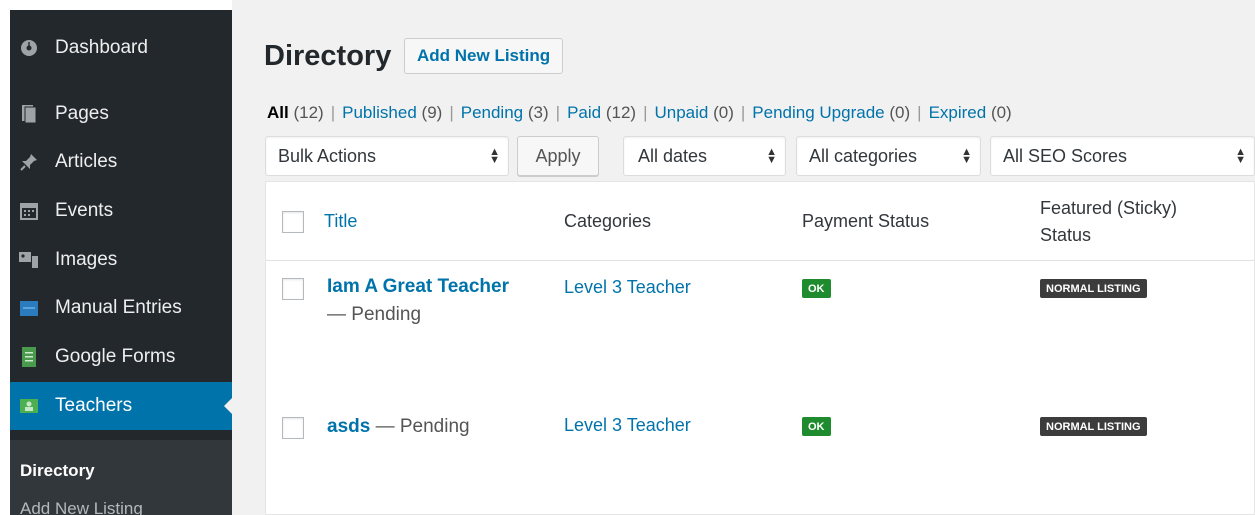  I want to click on sidebar-item-label: Pages, so click(82, 113).